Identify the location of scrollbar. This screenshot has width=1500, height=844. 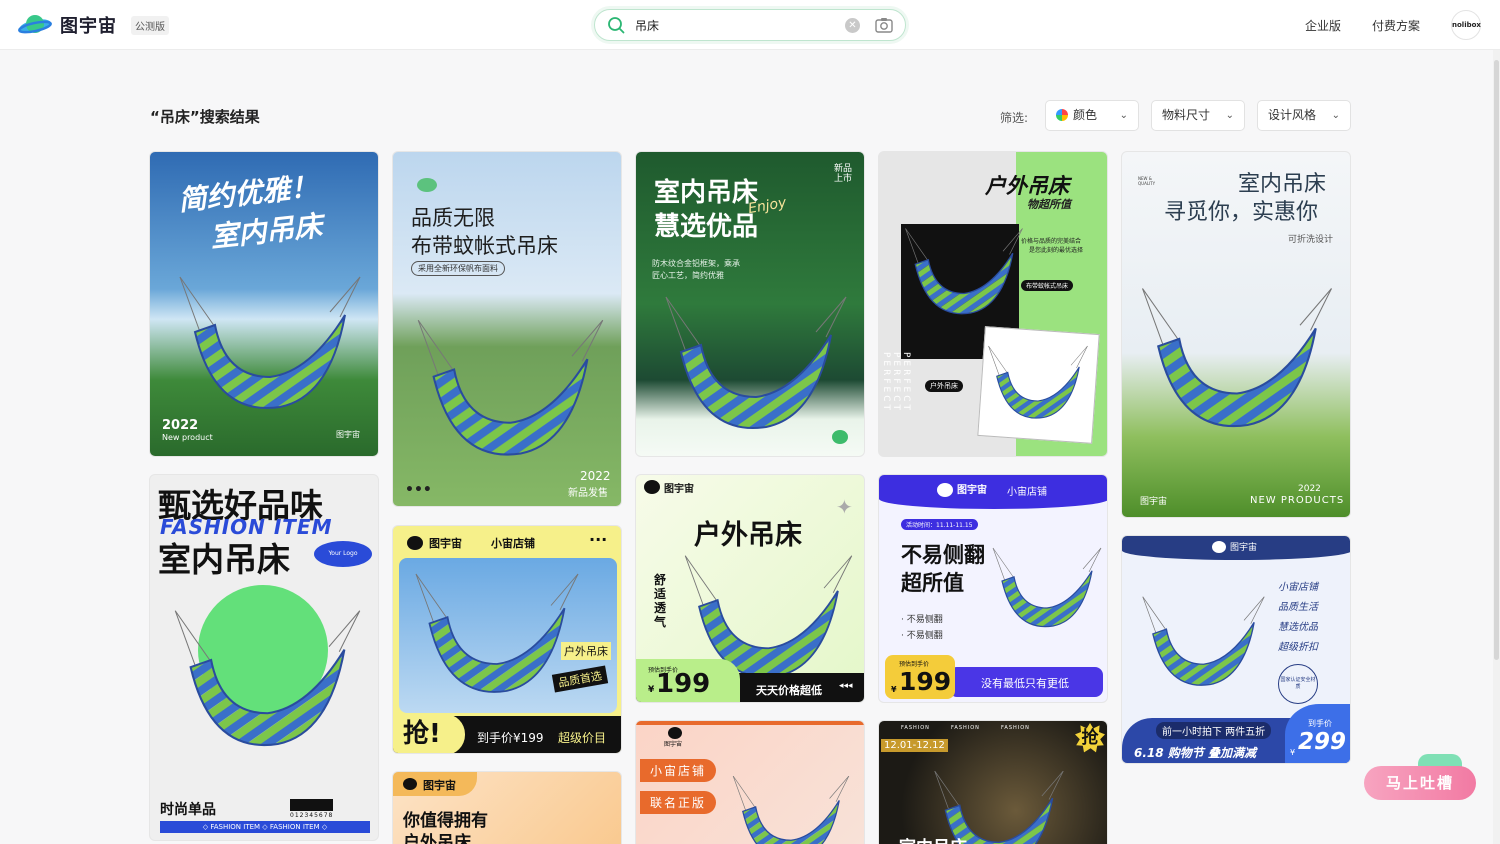
(1496, 447).